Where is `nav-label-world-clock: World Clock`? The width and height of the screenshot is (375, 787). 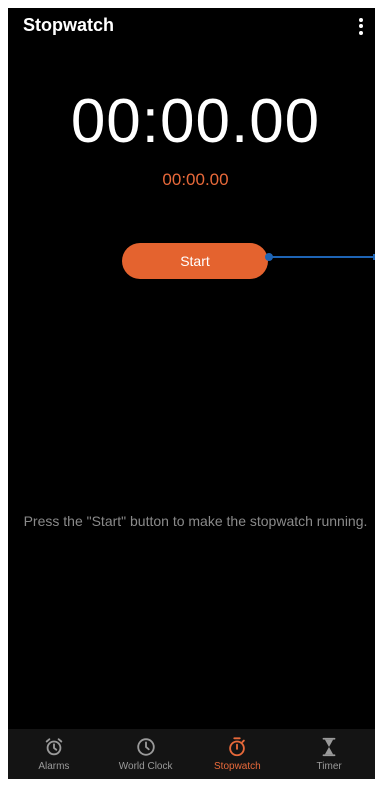 nav-label-world-clock: World Clock is located at coordinates (145, 766).